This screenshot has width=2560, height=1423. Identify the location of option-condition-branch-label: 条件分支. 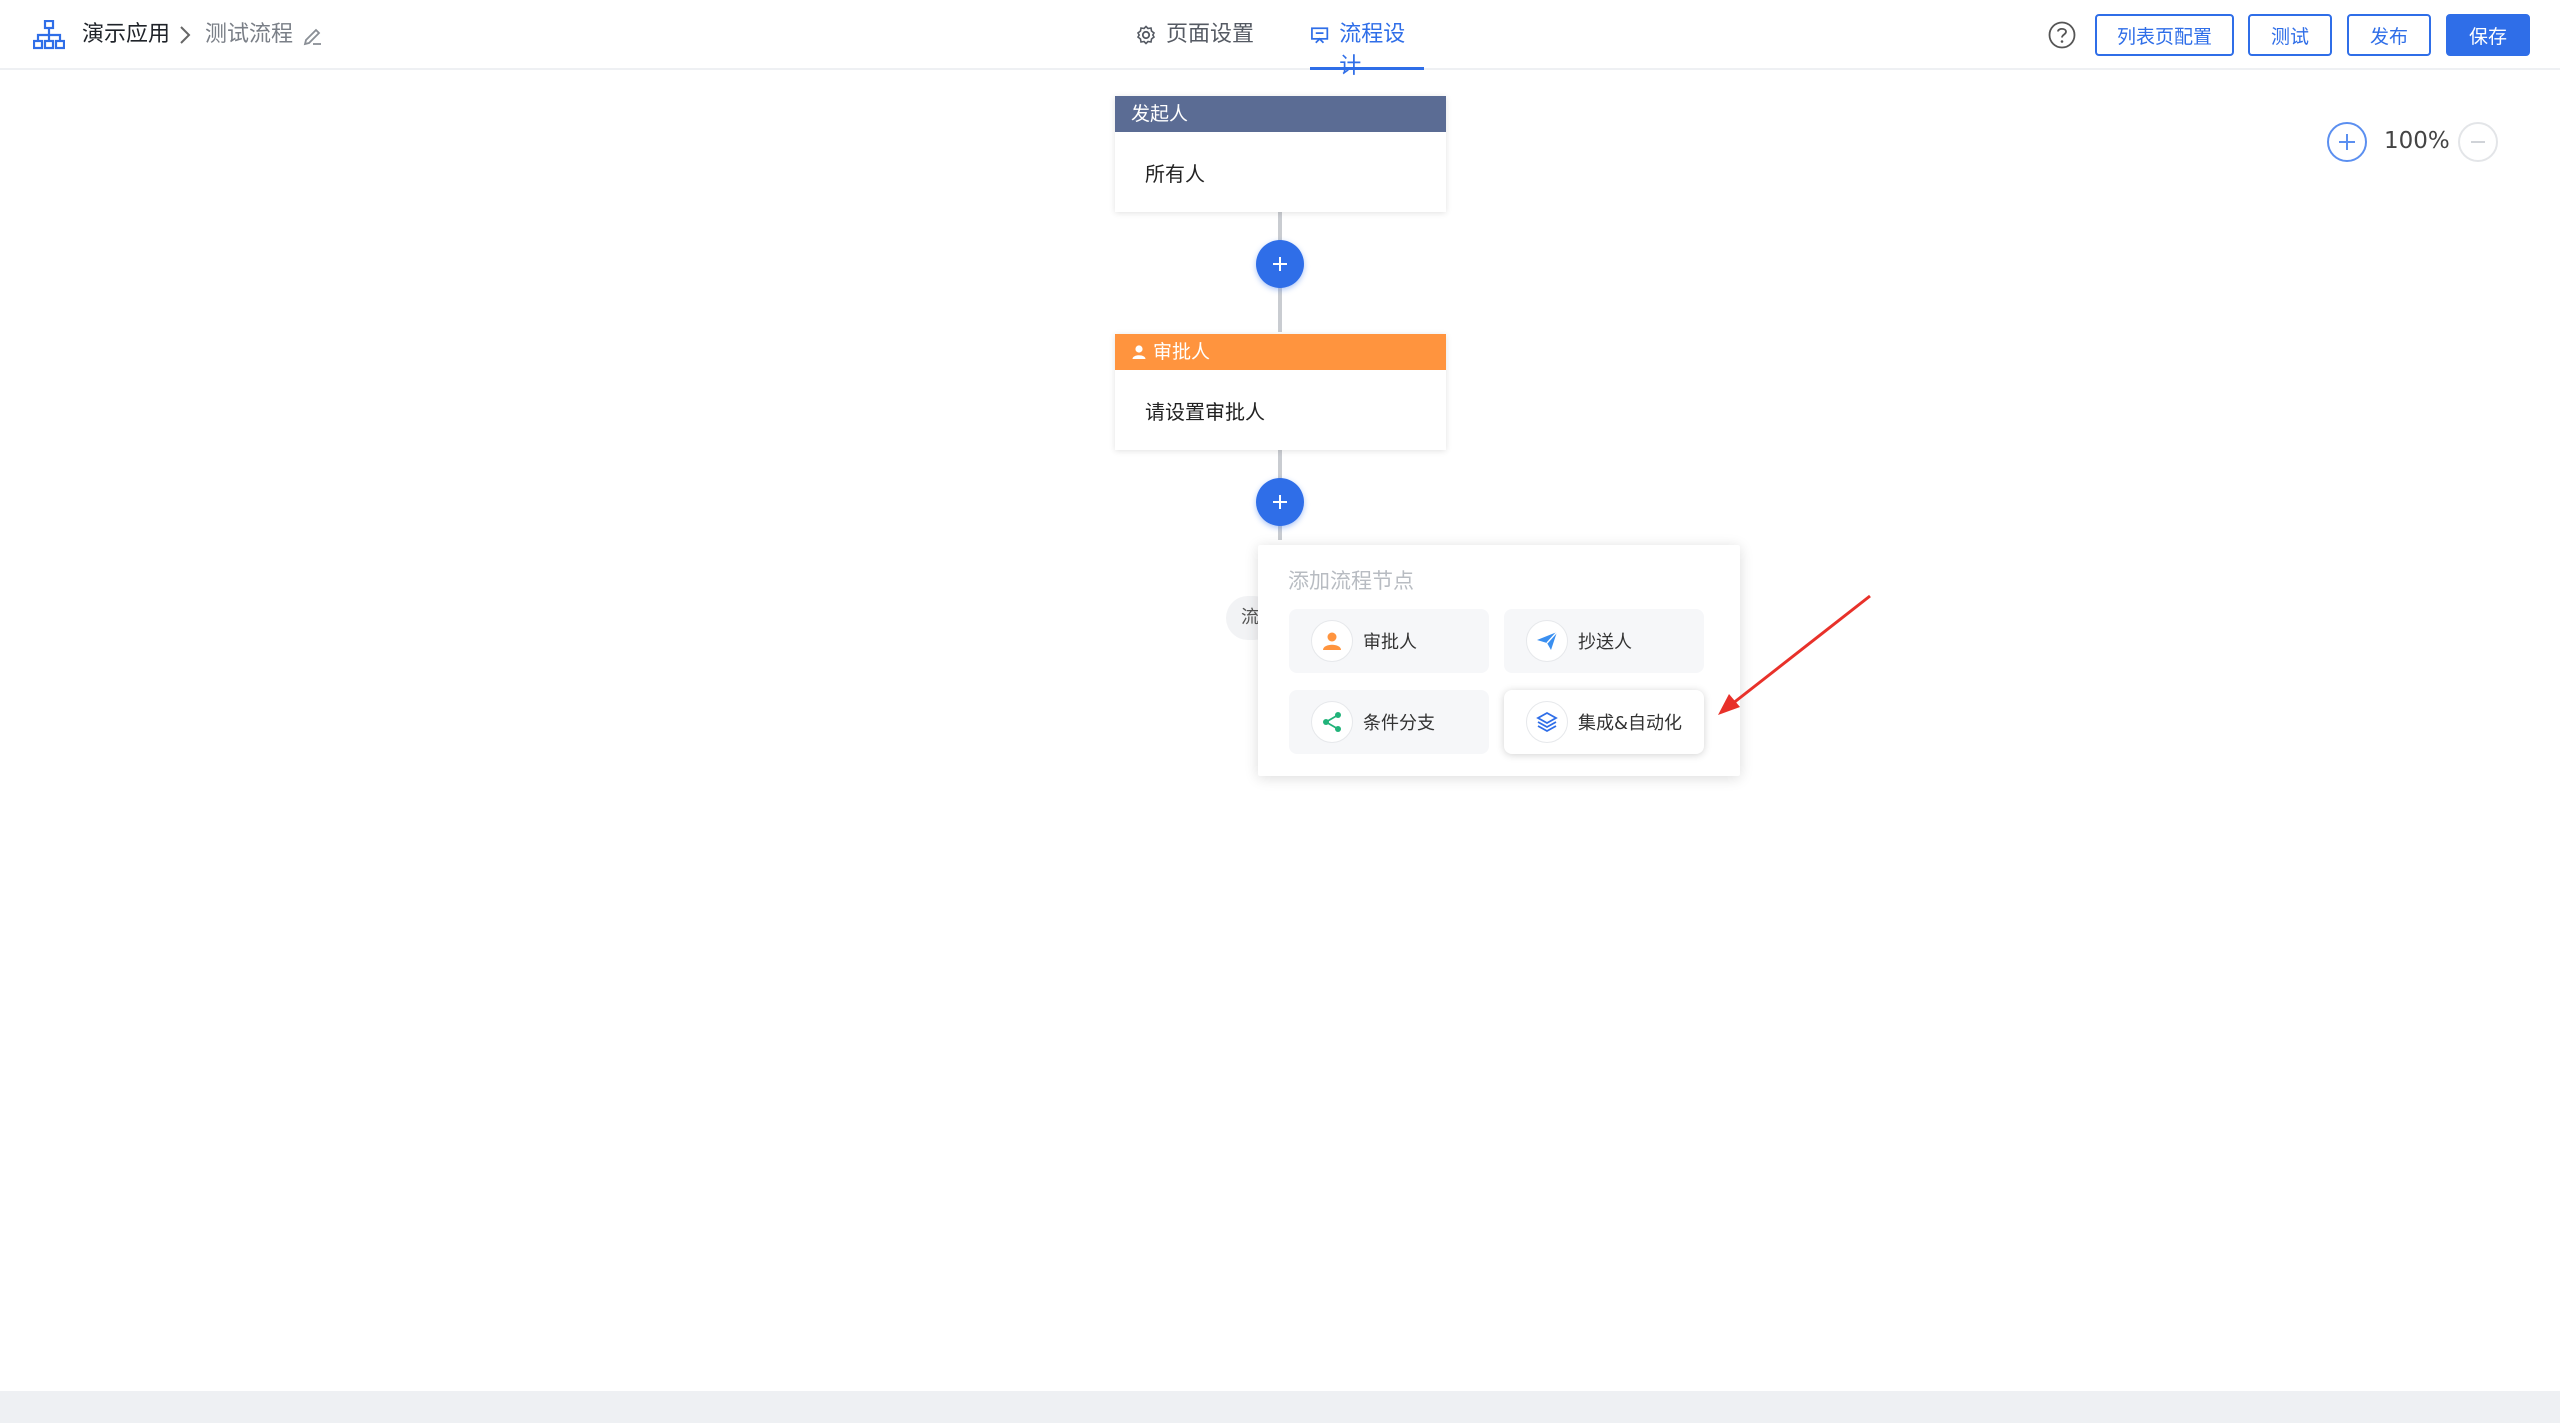
(1399, 723).